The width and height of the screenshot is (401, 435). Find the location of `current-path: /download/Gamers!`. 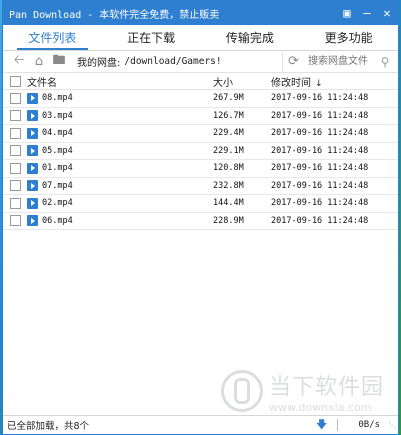

current-path: /download/Gamers! is located at coordinates (173, 61).